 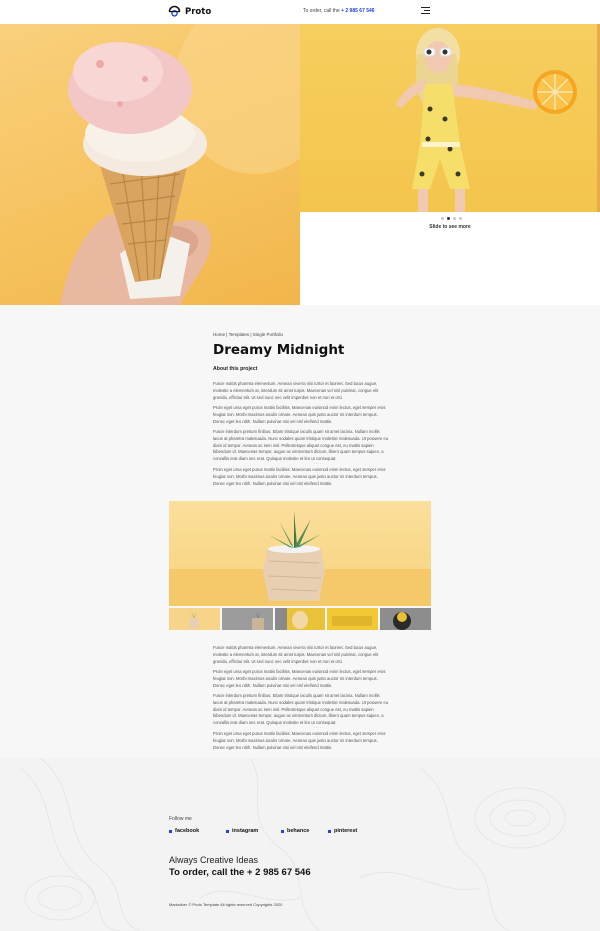 What do you see at coordinates (174, 11) in the screenshot?
I see `logo-icon` at bounding box center [174, 11].